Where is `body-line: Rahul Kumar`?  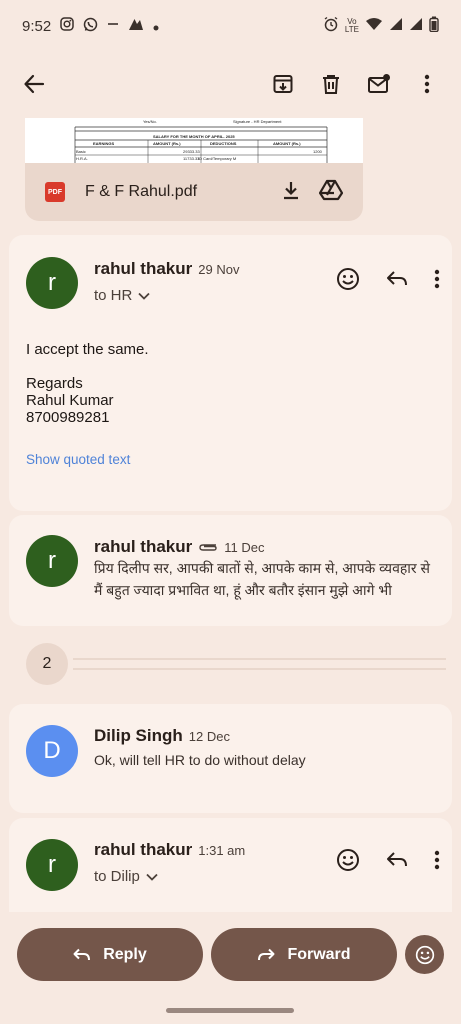
body-line: Rahul Kumar is located at coordinates (70, 400).